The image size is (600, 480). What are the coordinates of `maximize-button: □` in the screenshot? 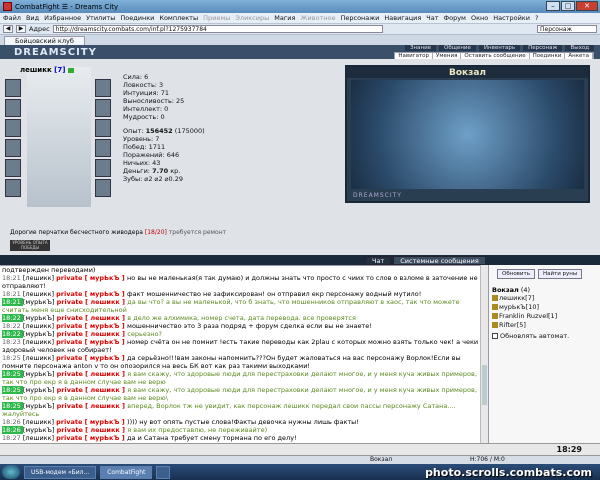 It's located at (568, 6).